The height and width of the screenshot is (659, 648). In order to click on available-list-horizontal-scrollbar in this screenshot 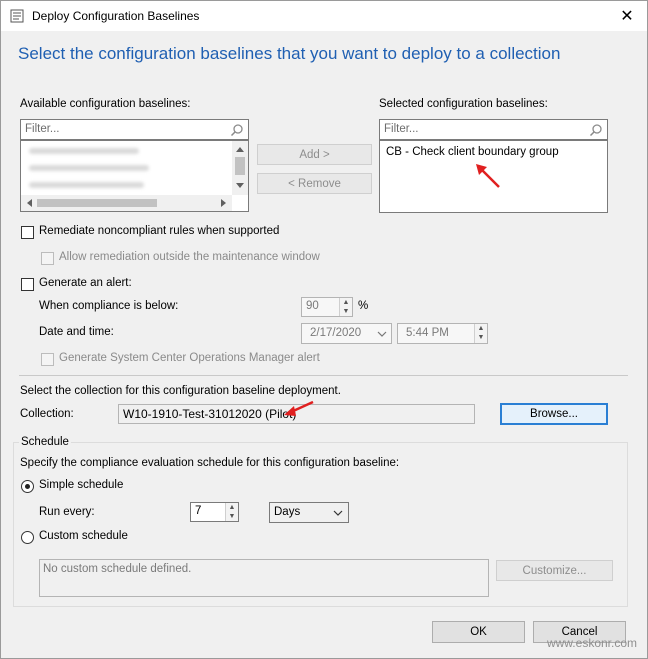, I will do `click(126, 203)`.